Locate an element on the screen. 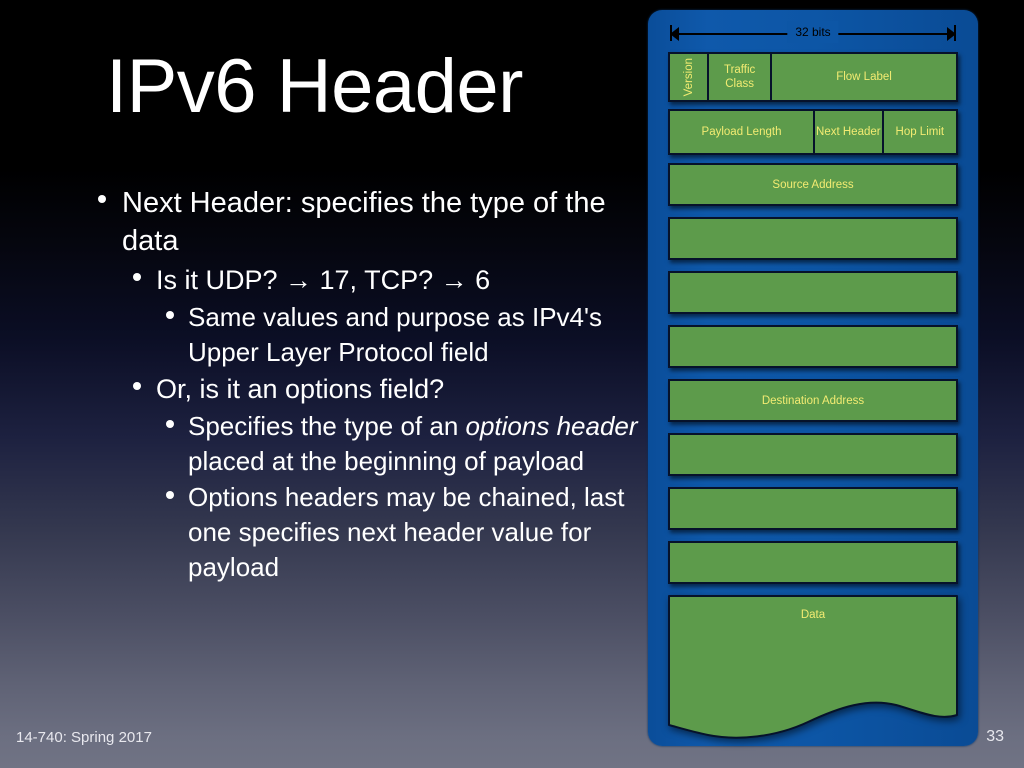  header-field-label: Flow Label is located at coordinates (864, 77).